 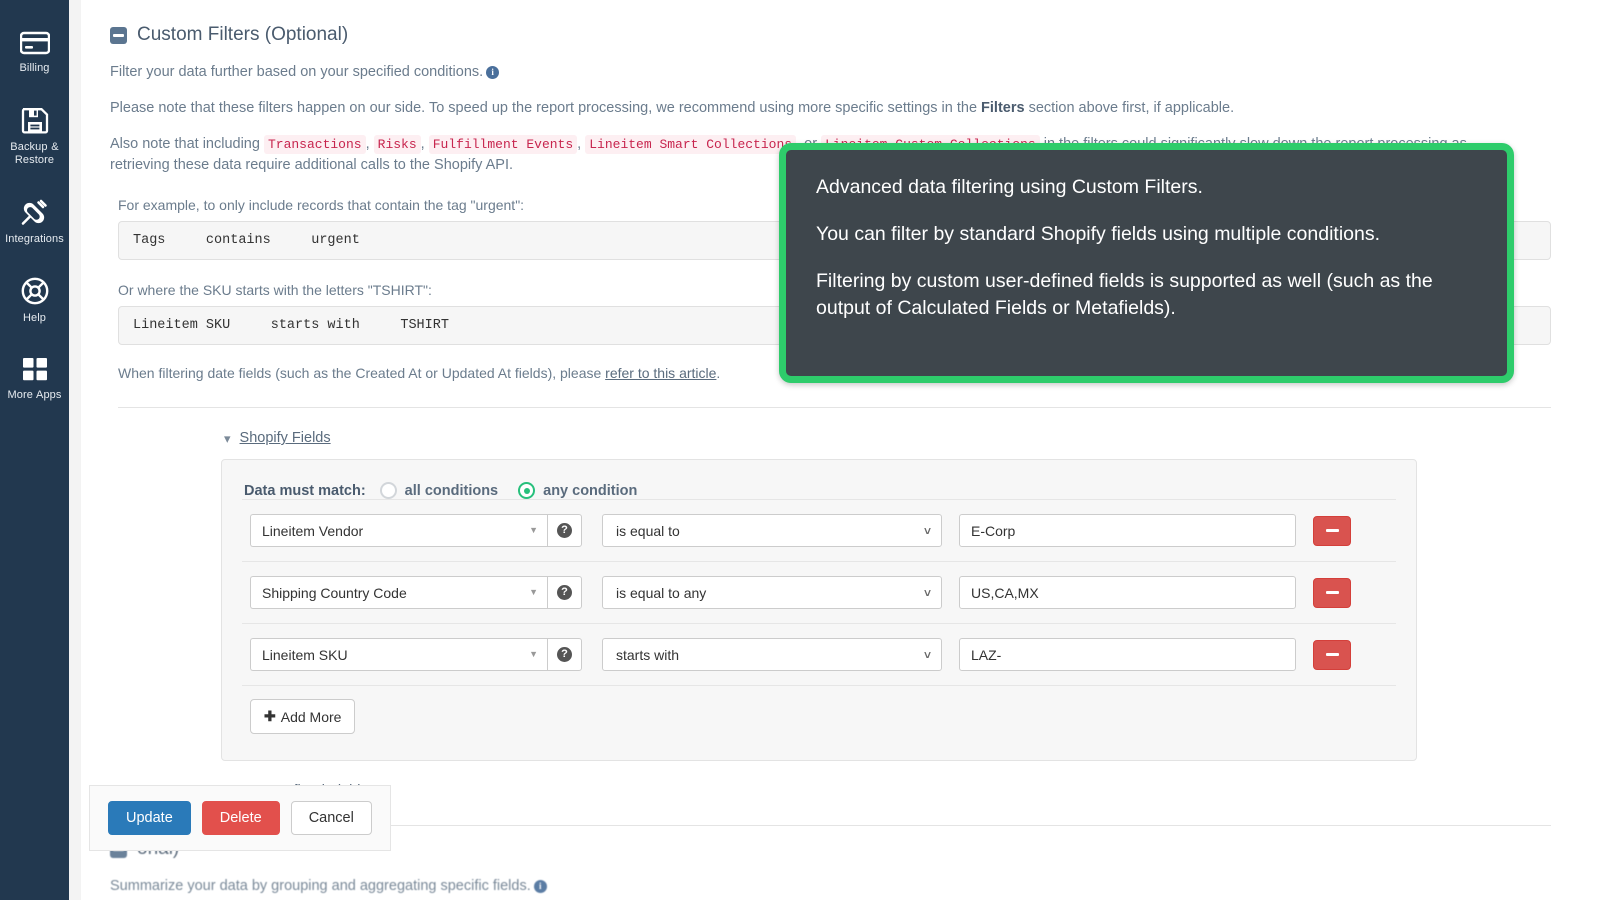 I want to click on desc3-prefix: Also note that including, so click(x=187, y=144).